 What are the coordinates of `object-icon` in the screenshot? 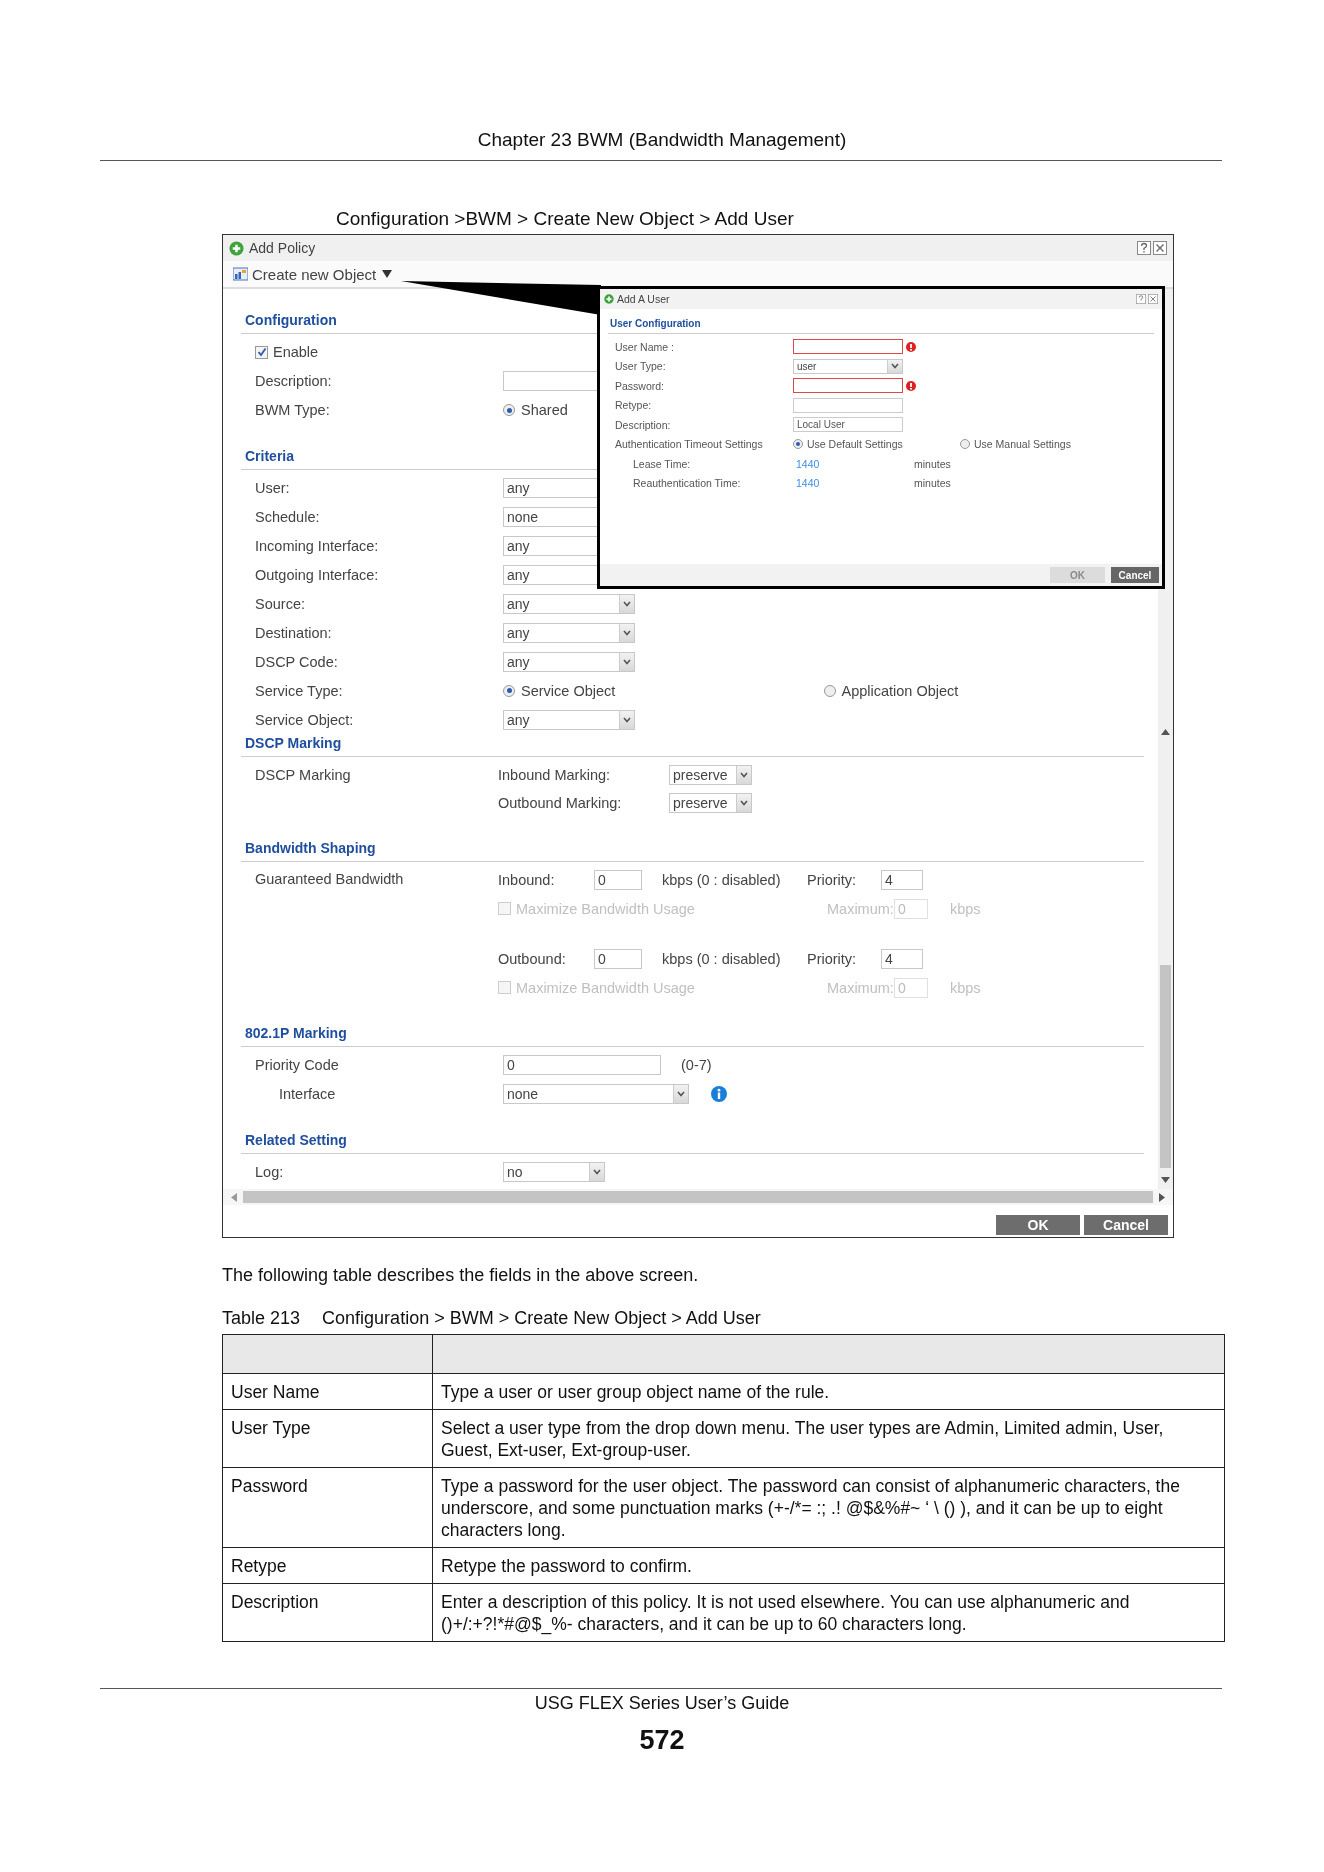 It's located at (240, 274).